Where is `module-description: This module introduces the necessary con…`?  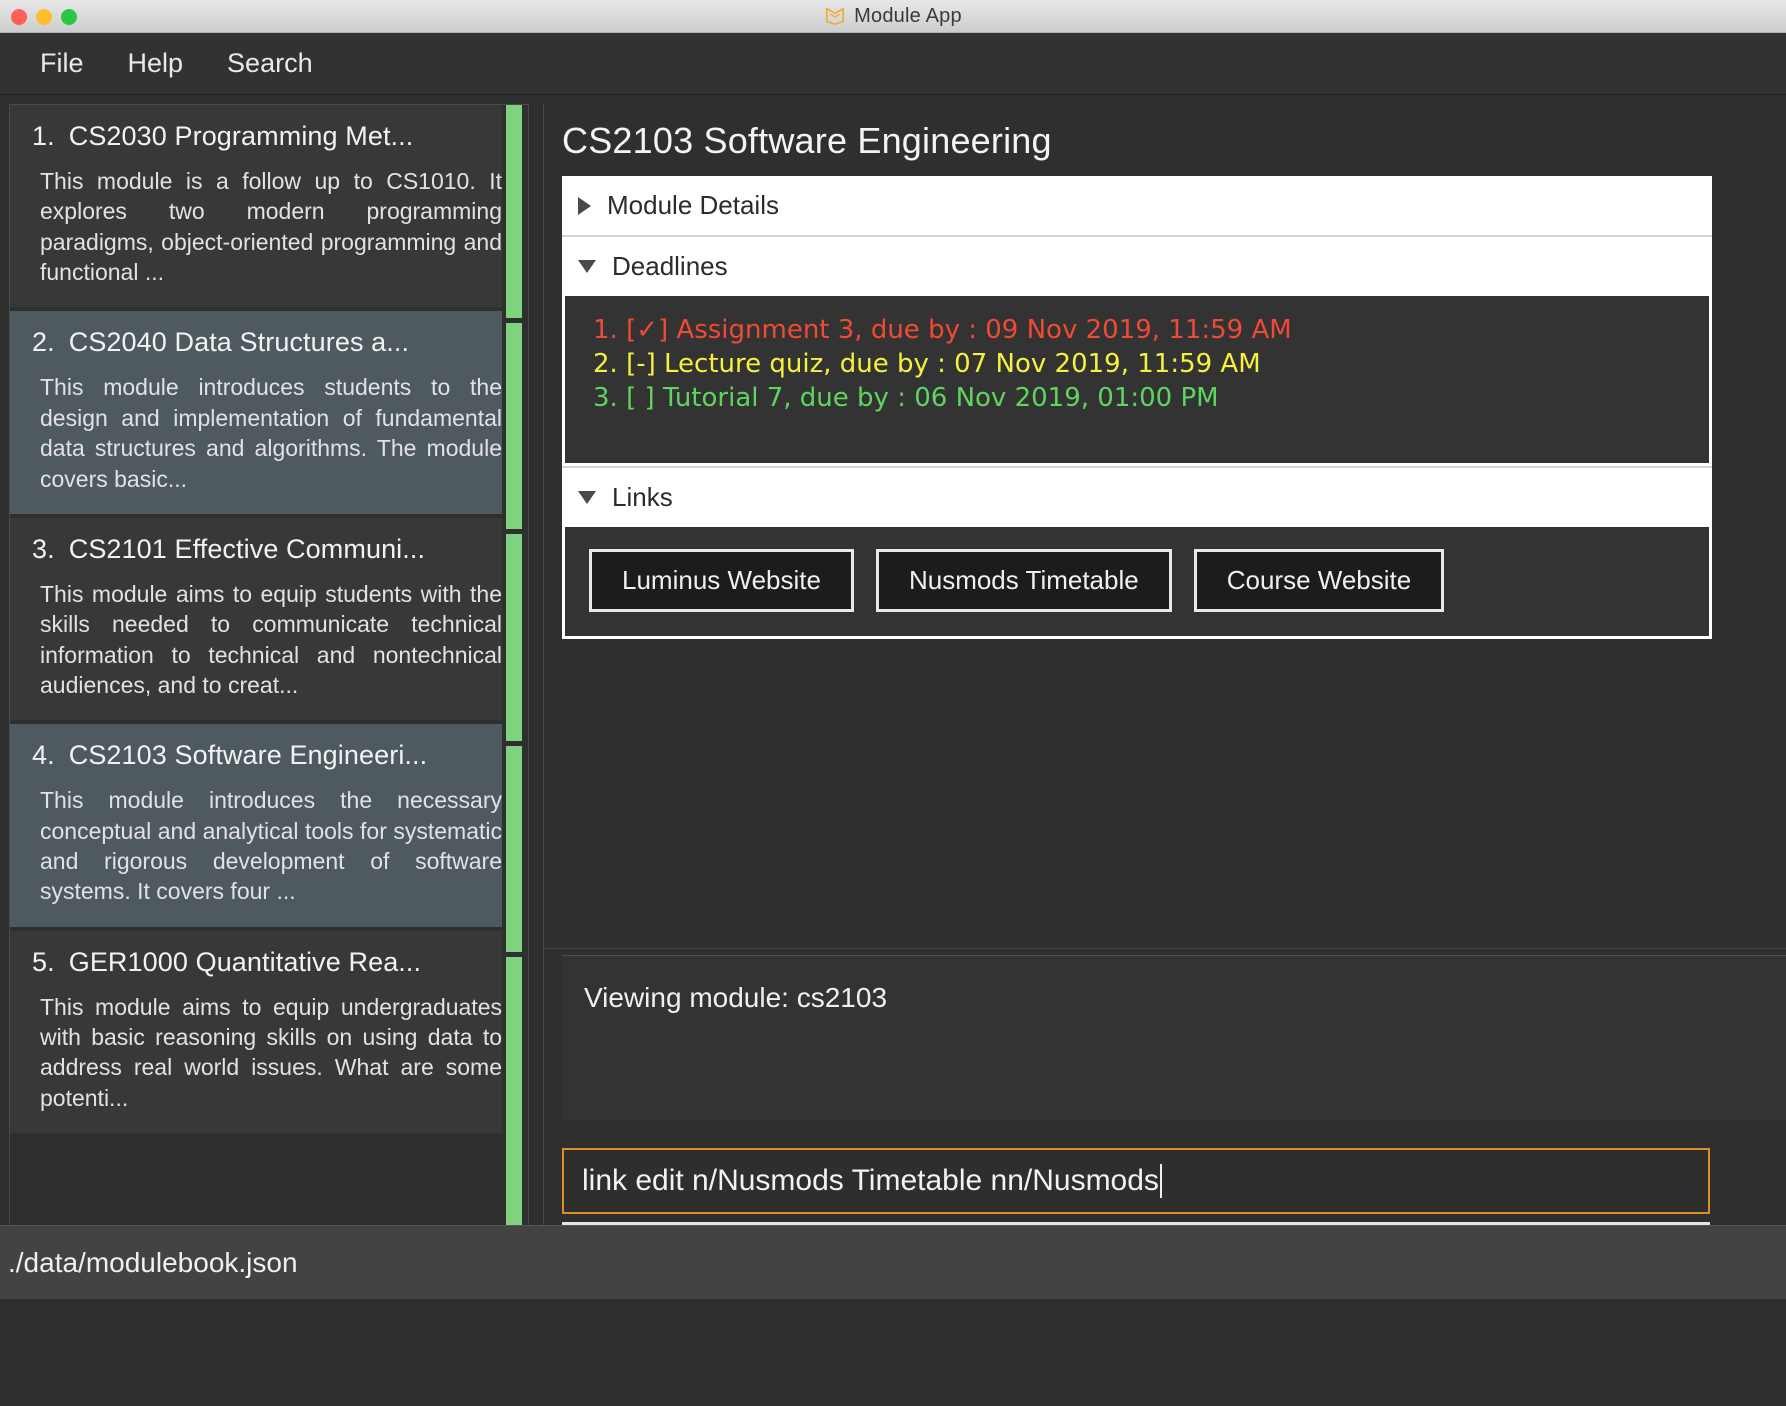
module-description: This module introduces the necessary con… is located at coordinates (271, 846).